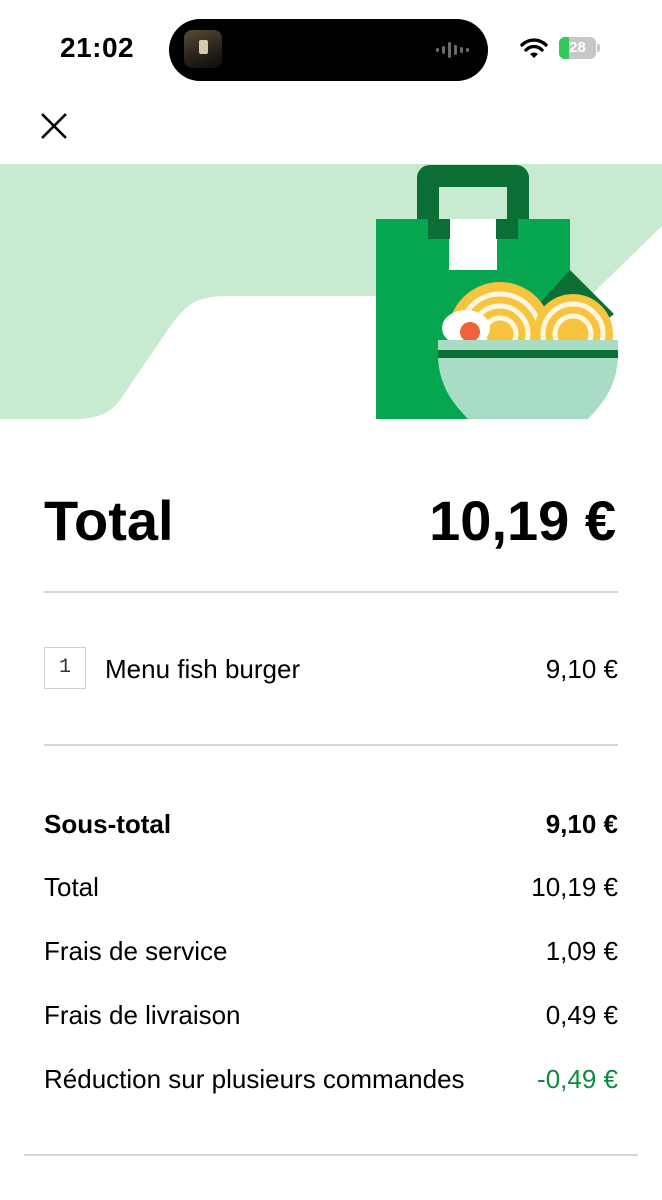 The image size is (662, 1200). Describe the element at coordinates (331, 887) in the screenshot. I see `total-row: Total 10,19 €` at that location.